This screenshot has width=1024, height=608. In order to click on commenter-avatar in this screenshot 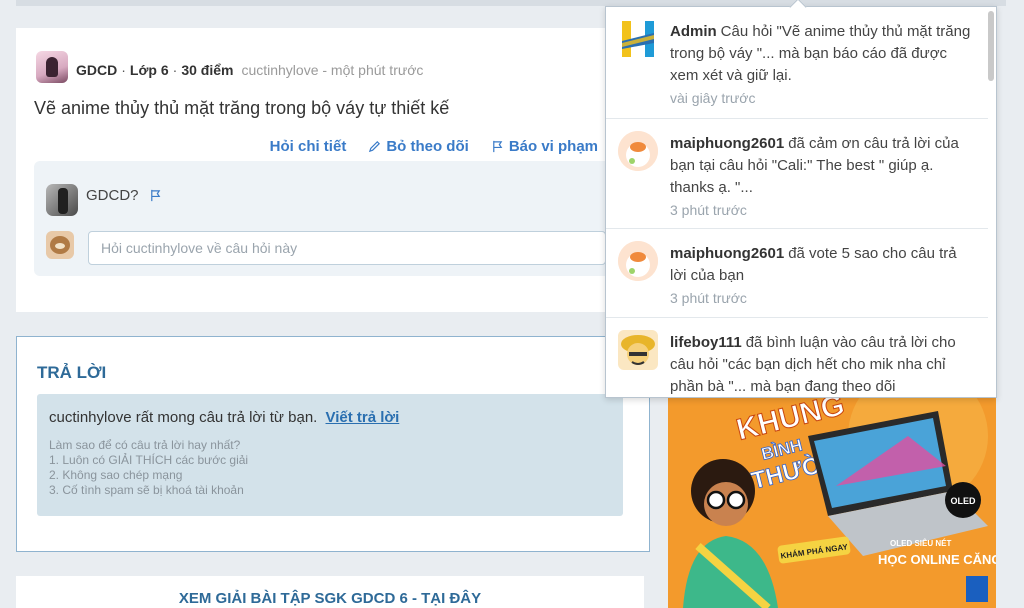, I will do `click(62, 200)`.